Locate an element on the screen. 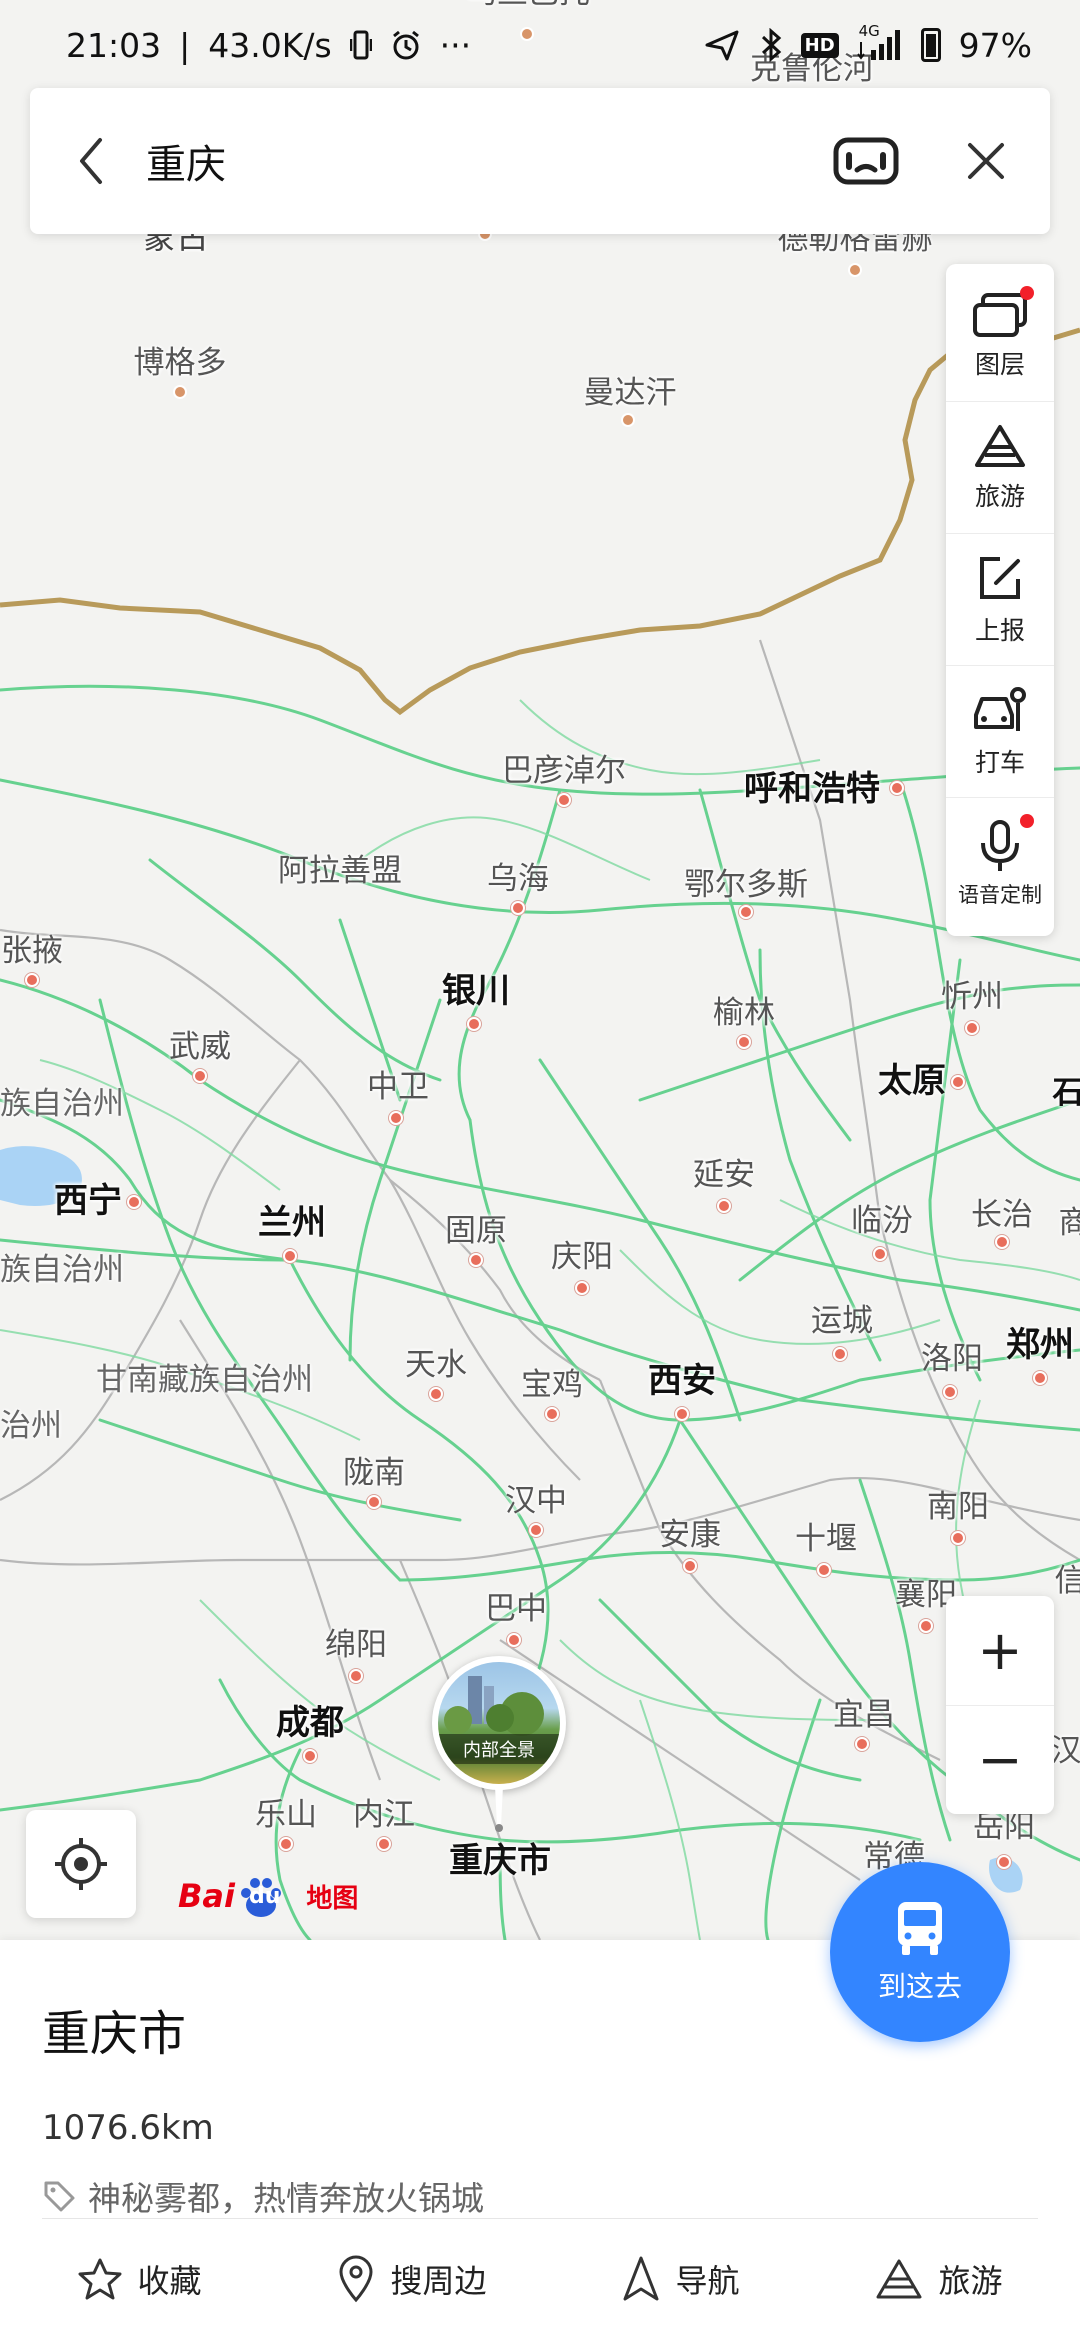 Image resolution: width=1080 pixels, height=2340 pixels. map-label-longnan: 陇南 is located at coordinates (374, 1473).